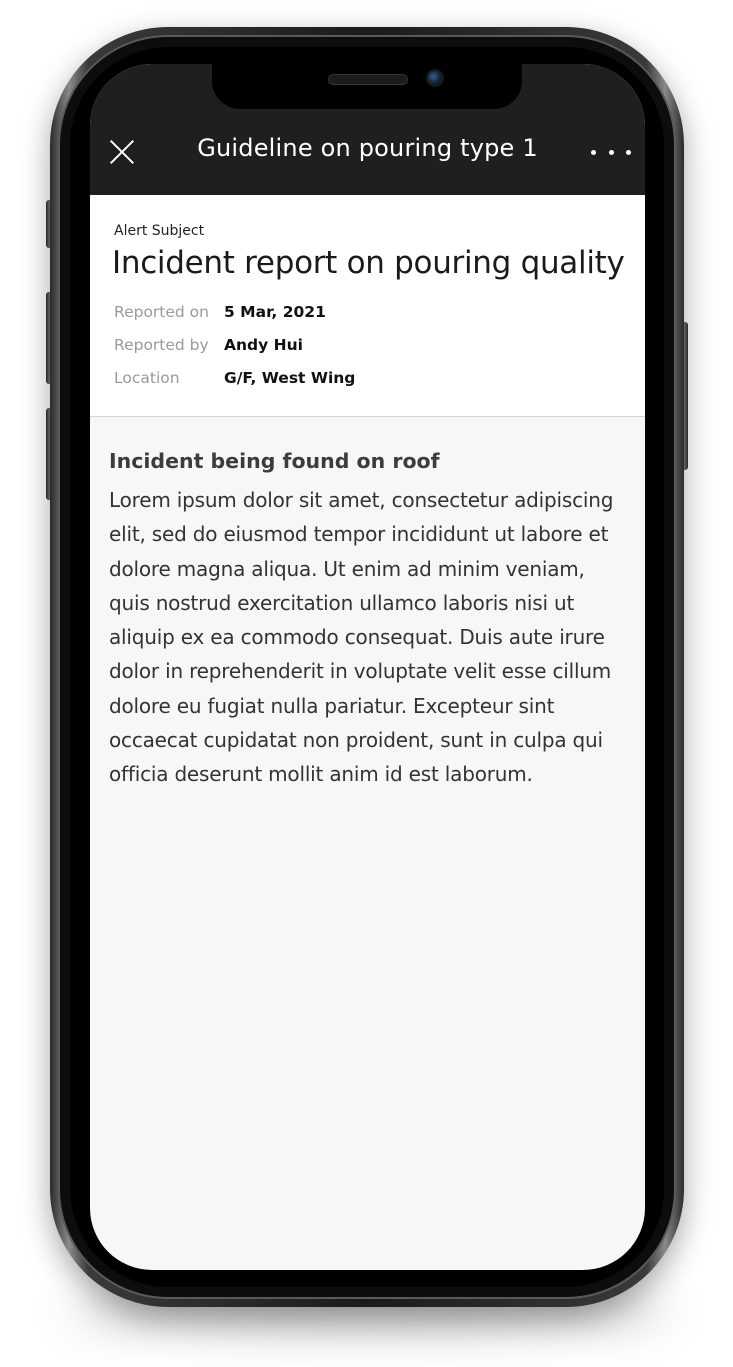 This screenshot has height=1367, width=733. I want to click on meta-value: Andy Hui, so click(263, 345).